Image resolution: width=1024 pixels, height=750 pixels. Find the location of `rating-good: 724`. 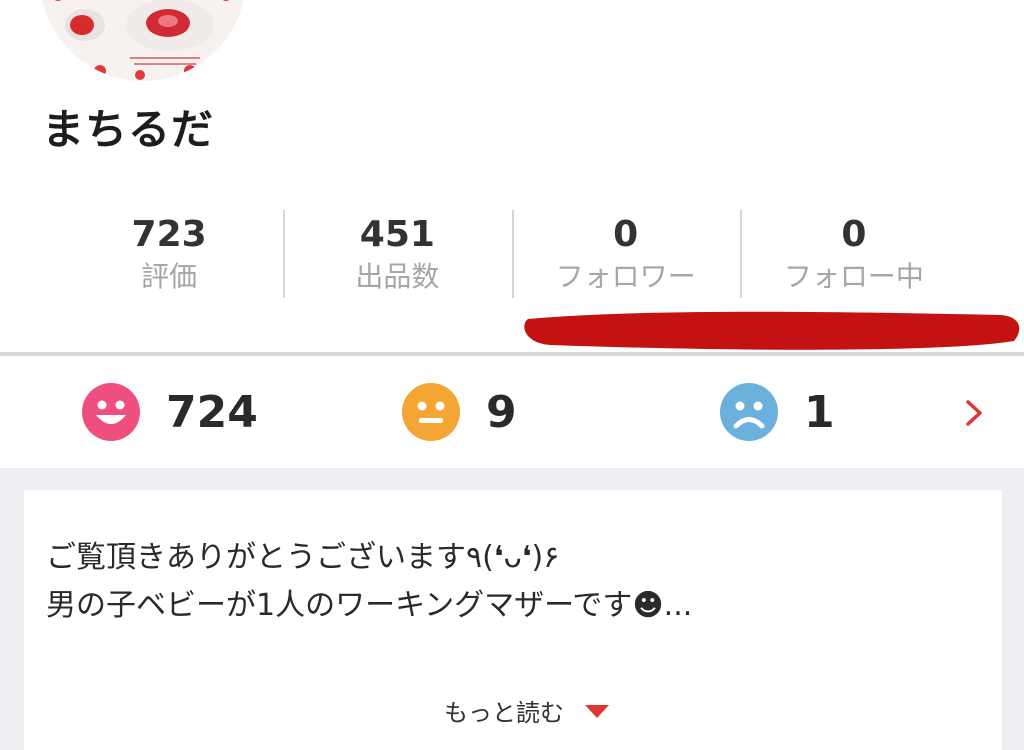

rating-good: 724 is located at coordinates (170, 412).